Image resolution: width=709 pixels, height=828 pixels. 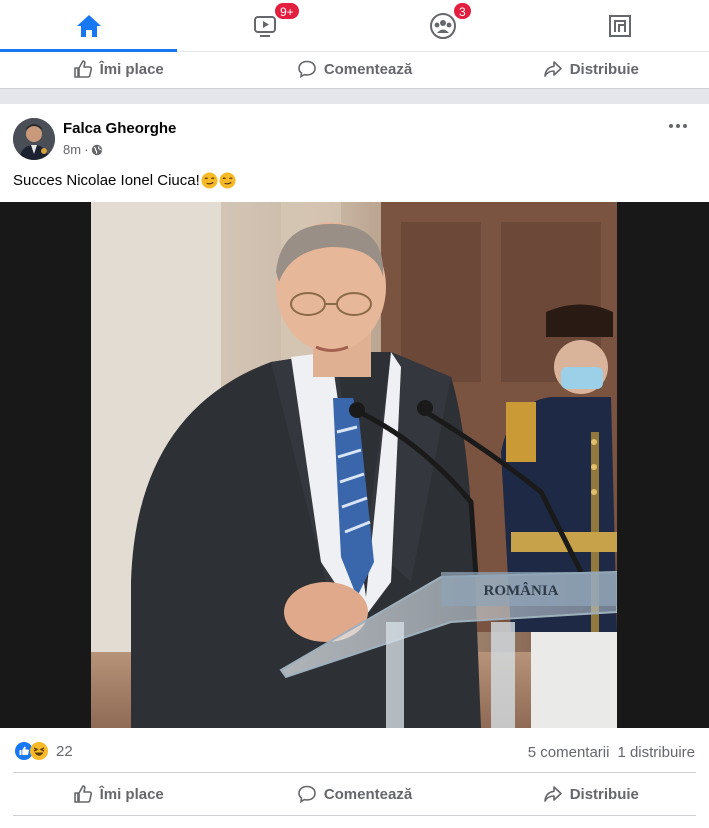 I want to click on tab-gaming, so click(x=619, y=26).